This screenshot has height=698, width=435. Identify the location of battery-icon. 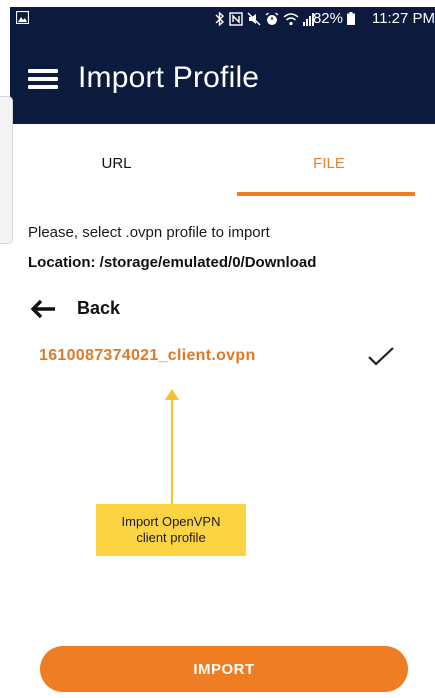
(351, 18).